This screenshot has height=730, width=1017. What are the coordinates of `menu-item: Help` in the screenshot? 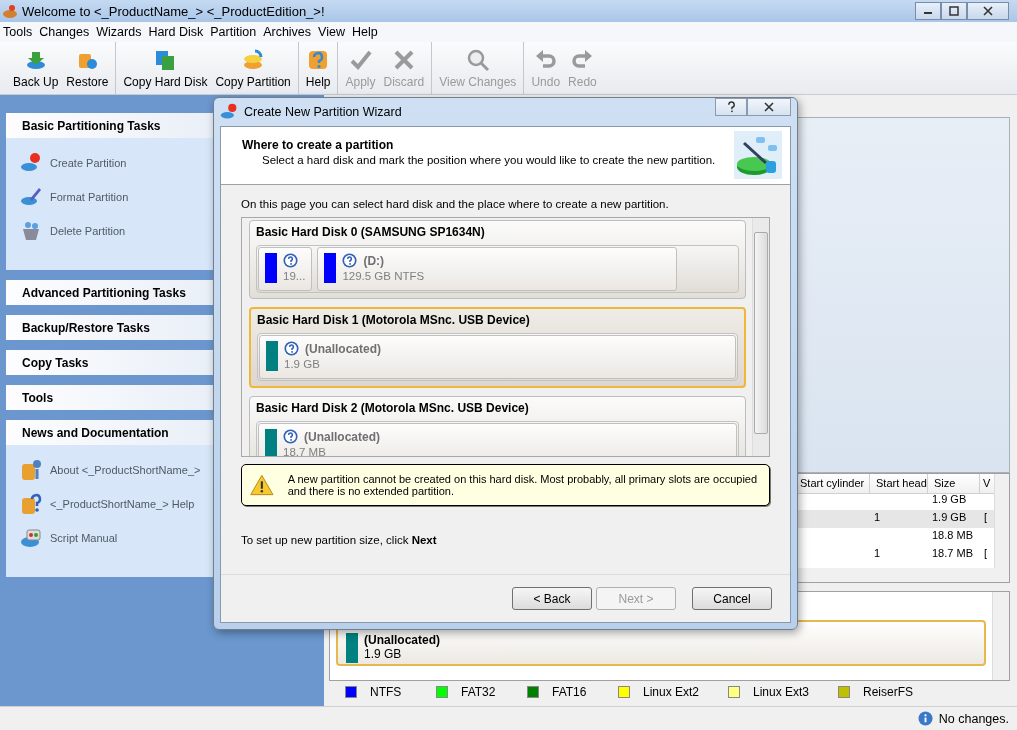 It's located at (364, 32).